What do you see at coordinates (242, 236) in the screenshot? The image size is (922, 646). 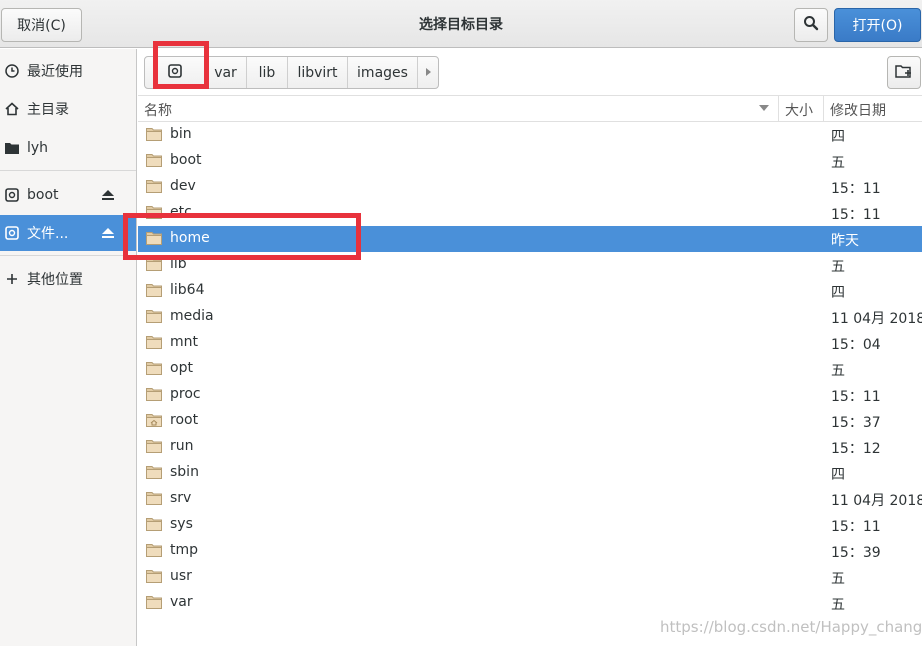 I see `annotation-box-home` at bounding box center [242, 236].